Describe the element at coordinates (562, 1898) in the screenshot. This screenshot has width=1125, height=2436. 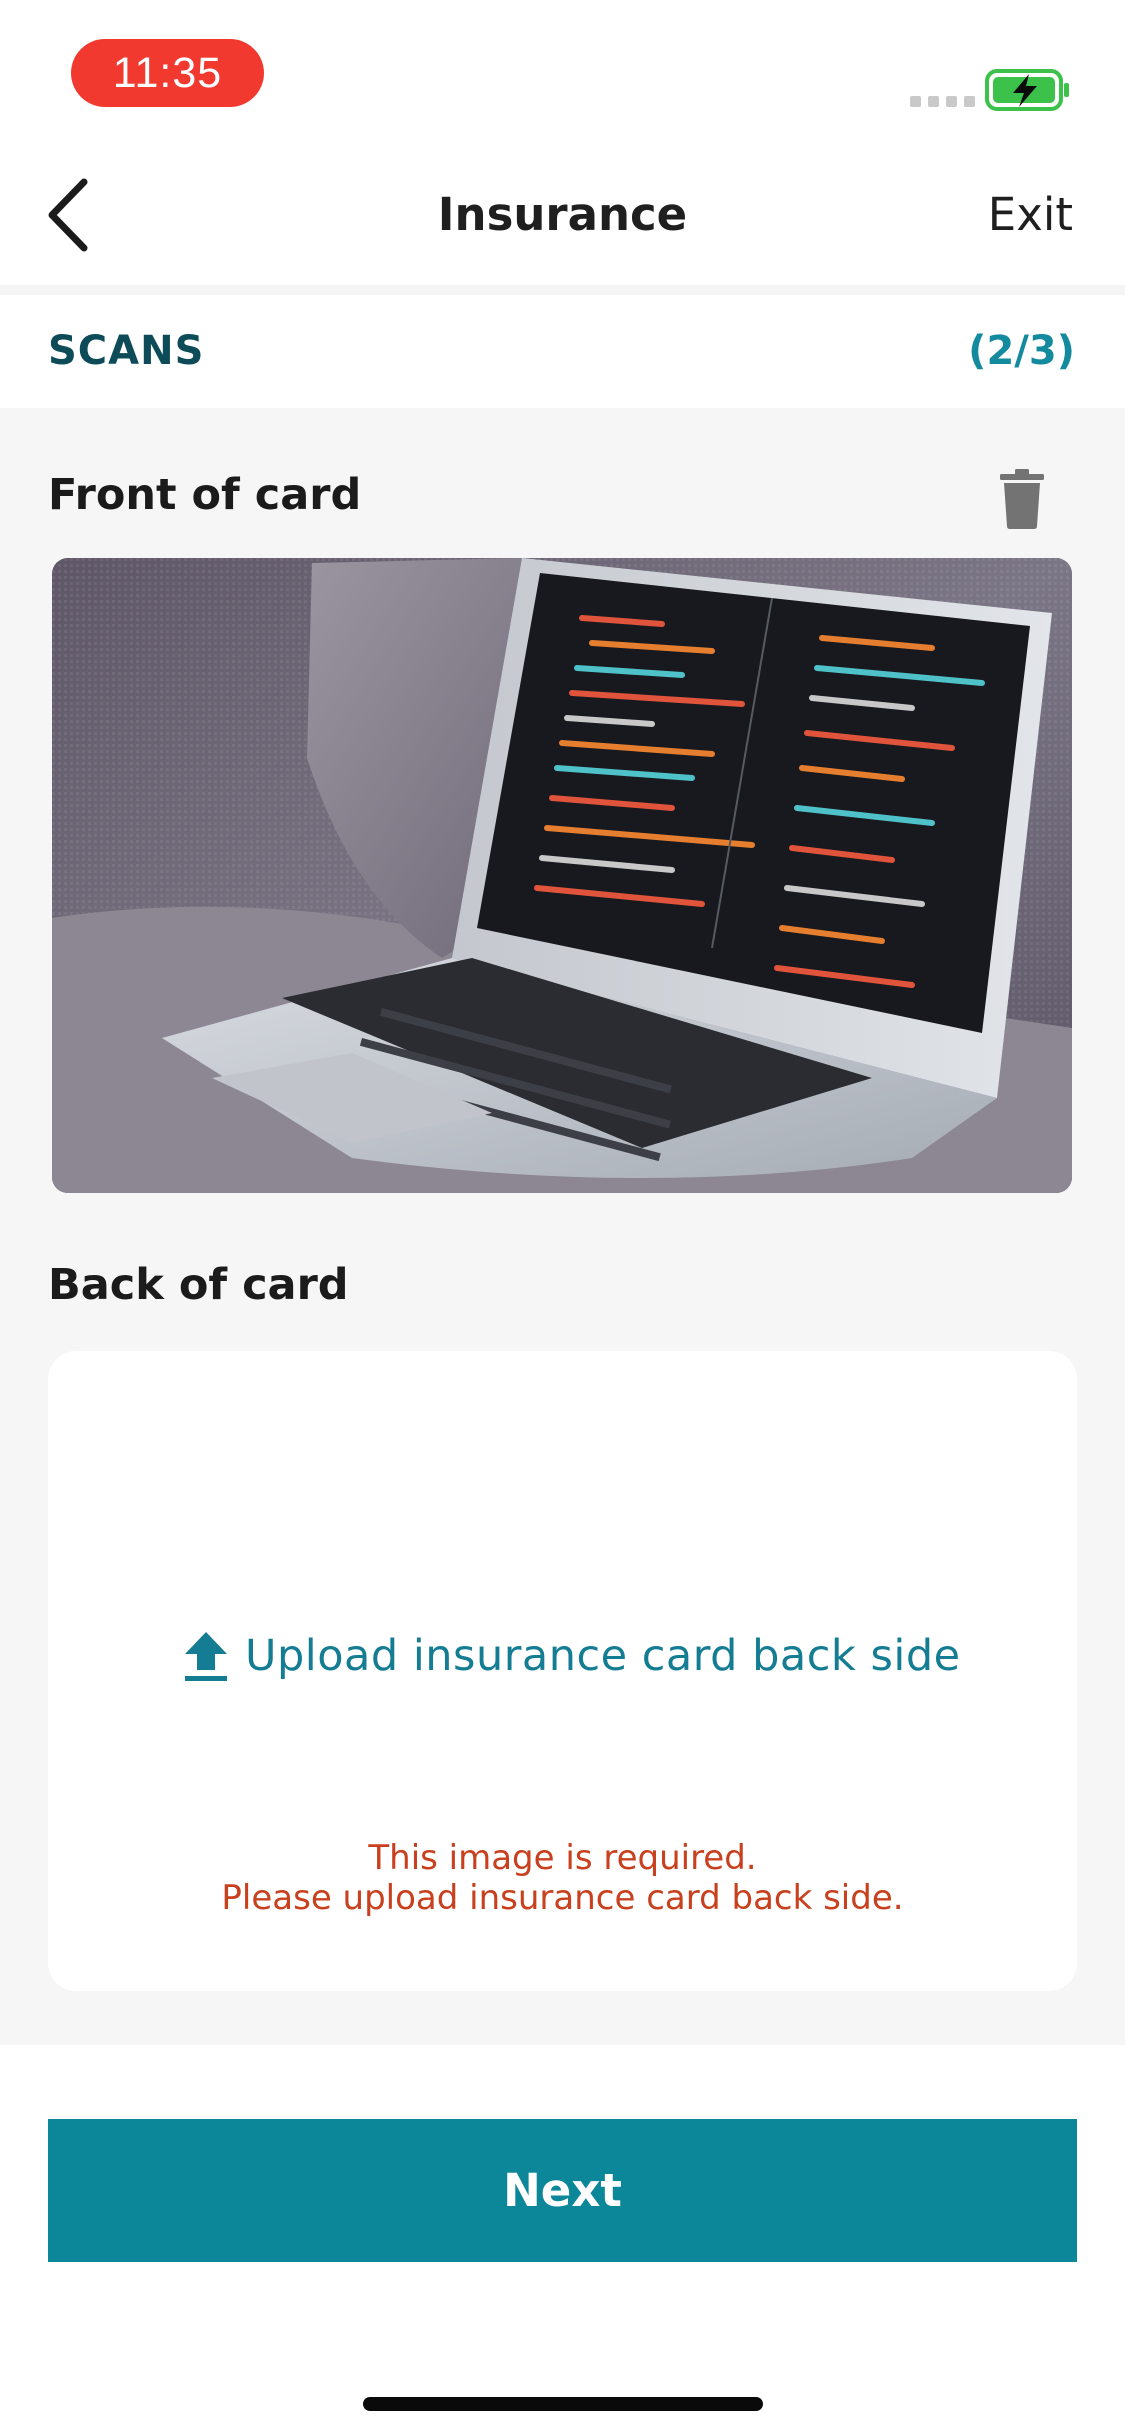
I see `error-message-line2: Please upload insurance card back side.` at that location.